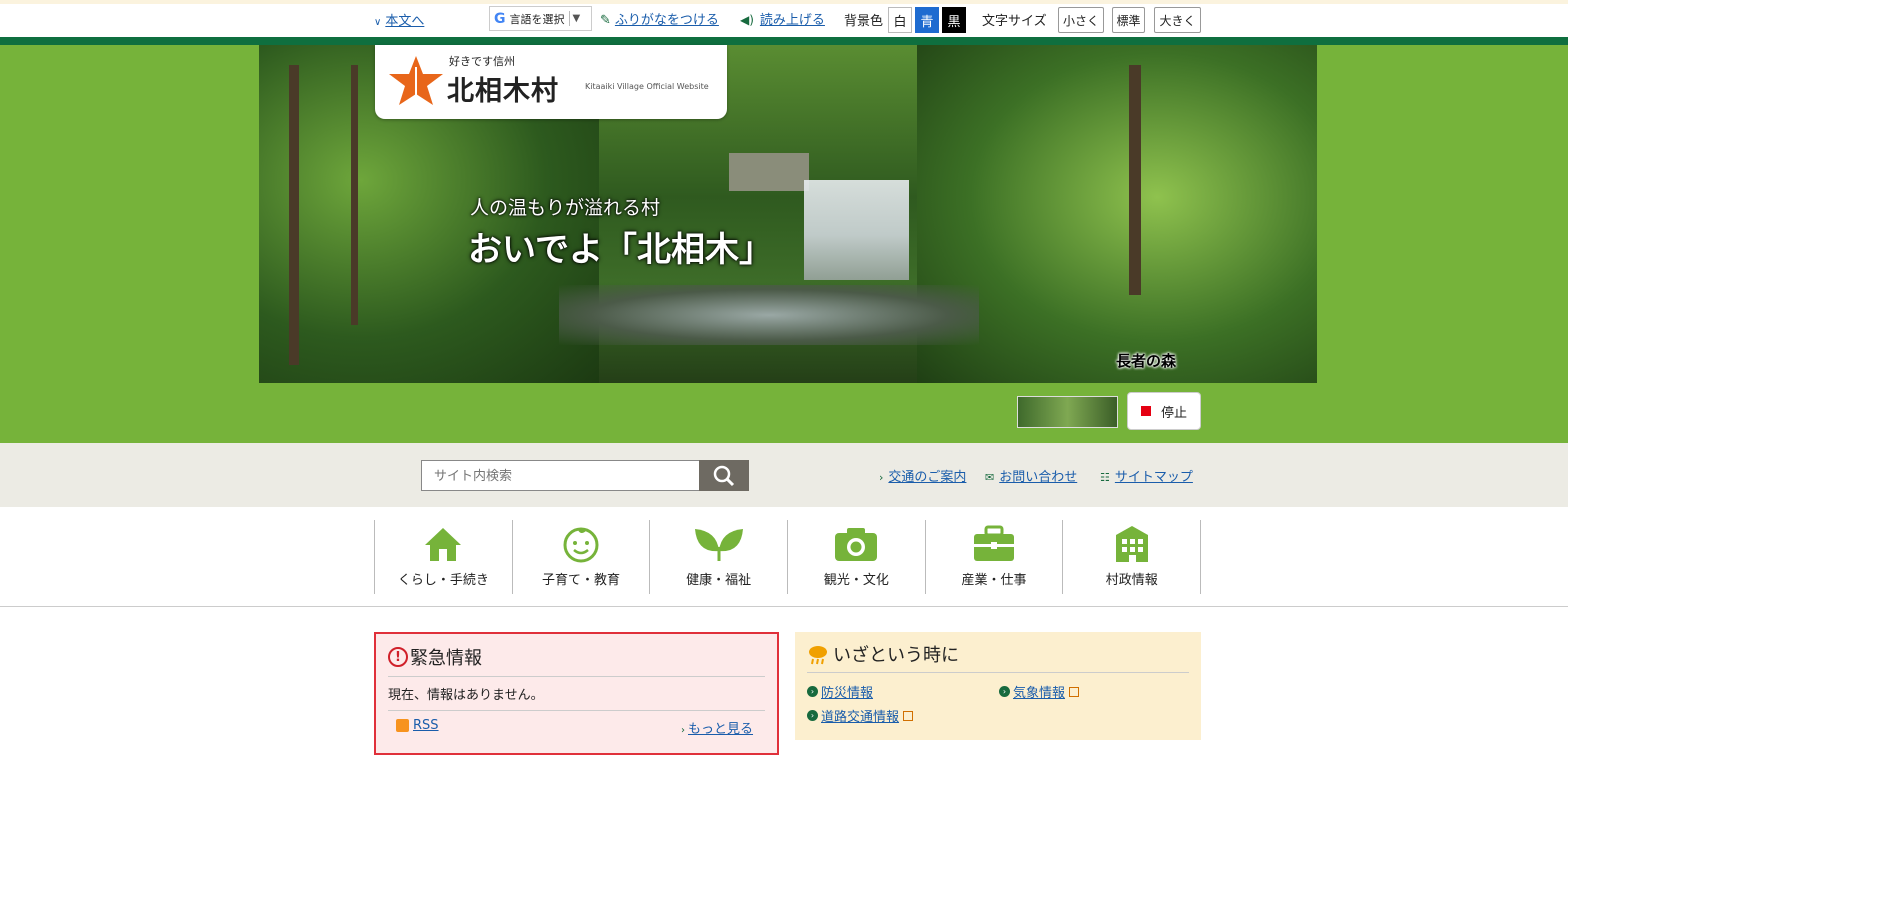  What do you see at coordinates (719, 580) in the screenshot?
I see `nav-health-label: 健康・福祉` at bounding box center [719, 580].